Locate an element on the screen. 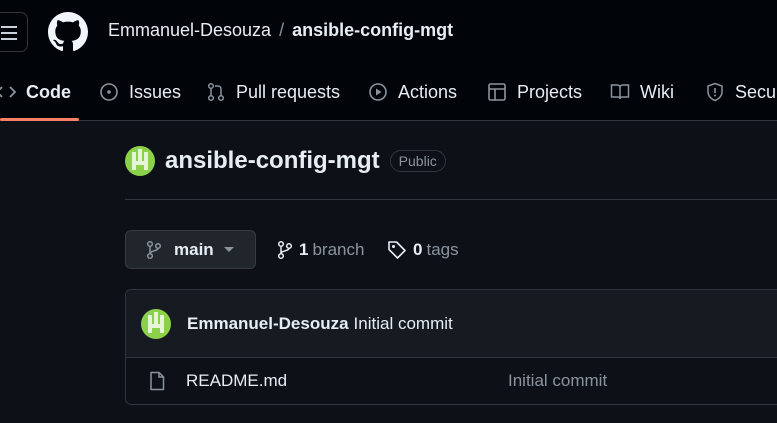  repo-name-link: ansible-config-mgt is located at coordinates (272, 161).